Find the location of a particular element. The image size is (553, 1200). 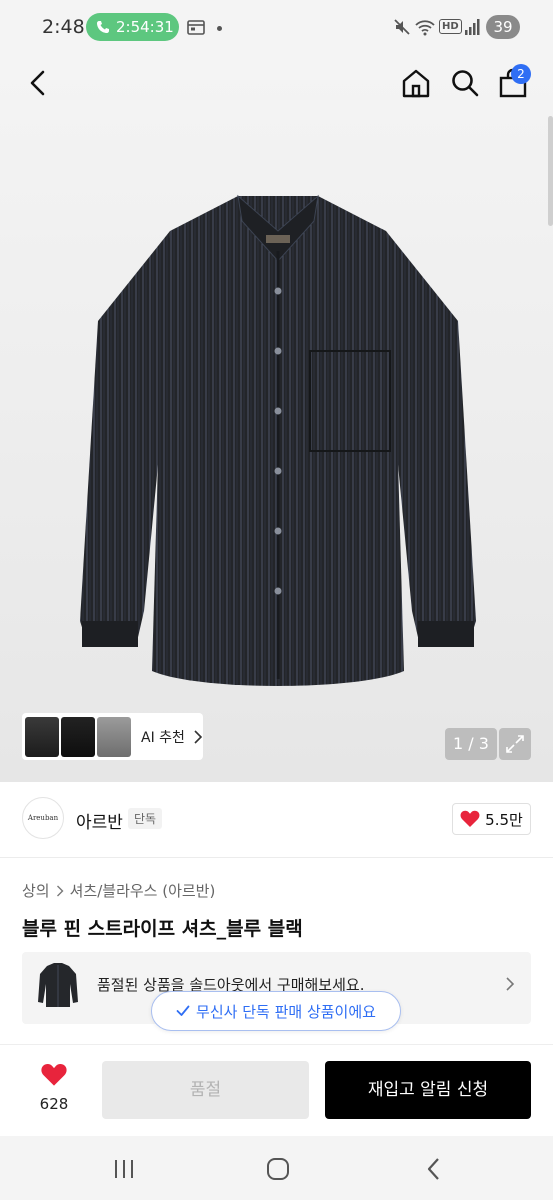

breadcrumb-item-top: 상의 is located at coordinates (36, 890).